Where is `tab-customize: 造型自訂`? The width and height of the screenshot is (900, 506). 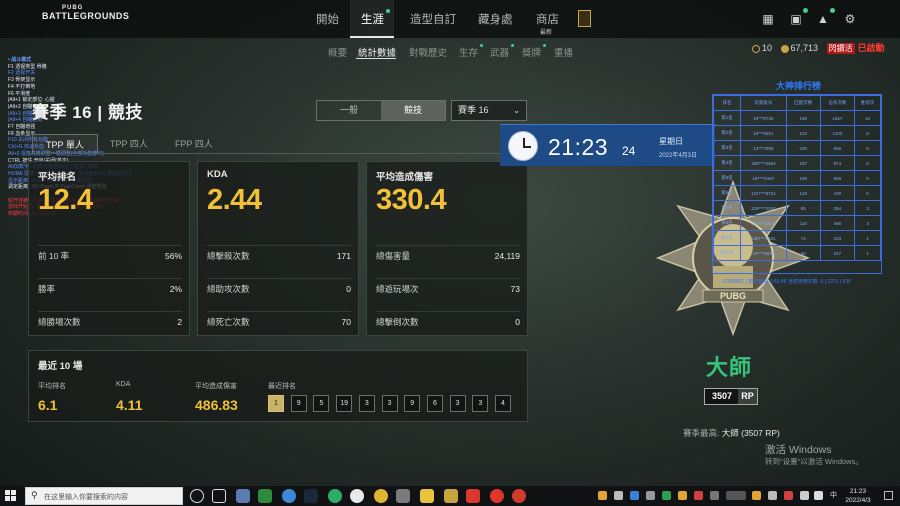 tab-customize: 造型自訂 is located at coordinates (433, 19).